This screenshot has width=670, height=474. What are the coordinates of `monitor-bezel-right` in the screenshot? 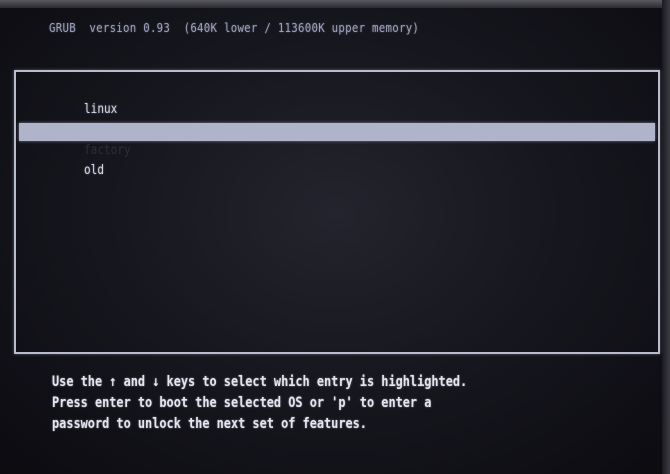 It's located at (666, 237).